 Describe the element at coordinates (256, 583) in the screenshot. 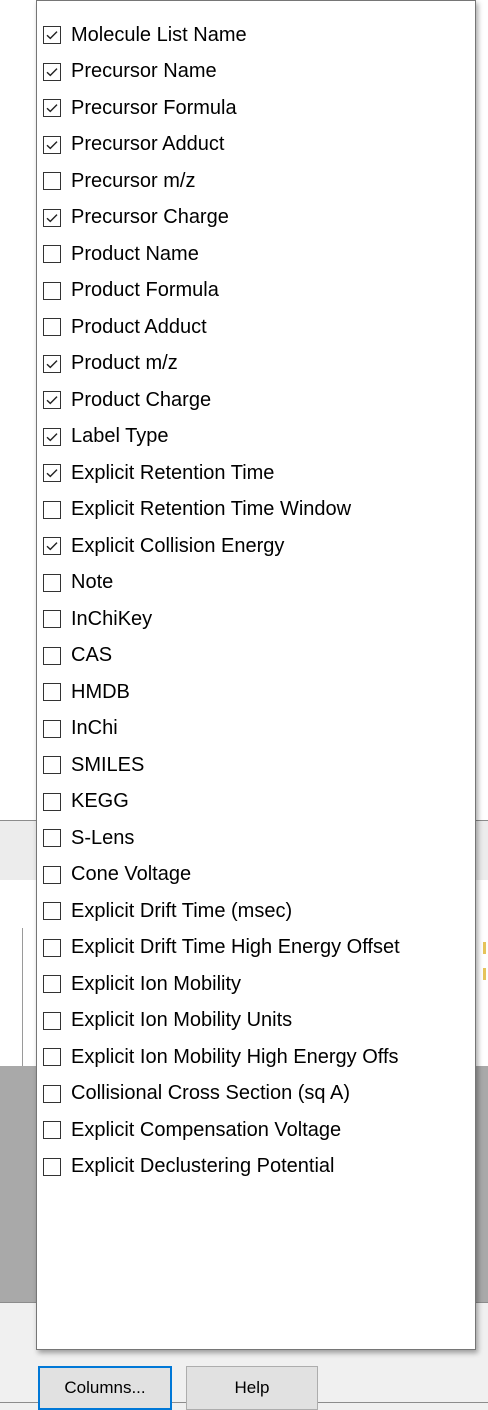

I see `column-option: Note` at that location.